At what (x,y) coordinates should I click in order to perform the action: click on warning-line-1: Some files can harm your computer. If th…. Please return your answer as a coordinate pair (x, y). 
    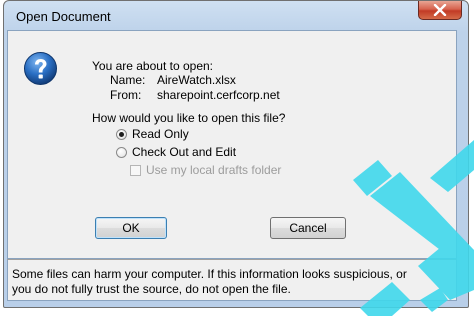
    Looking at the image, I should click on (209, 274).